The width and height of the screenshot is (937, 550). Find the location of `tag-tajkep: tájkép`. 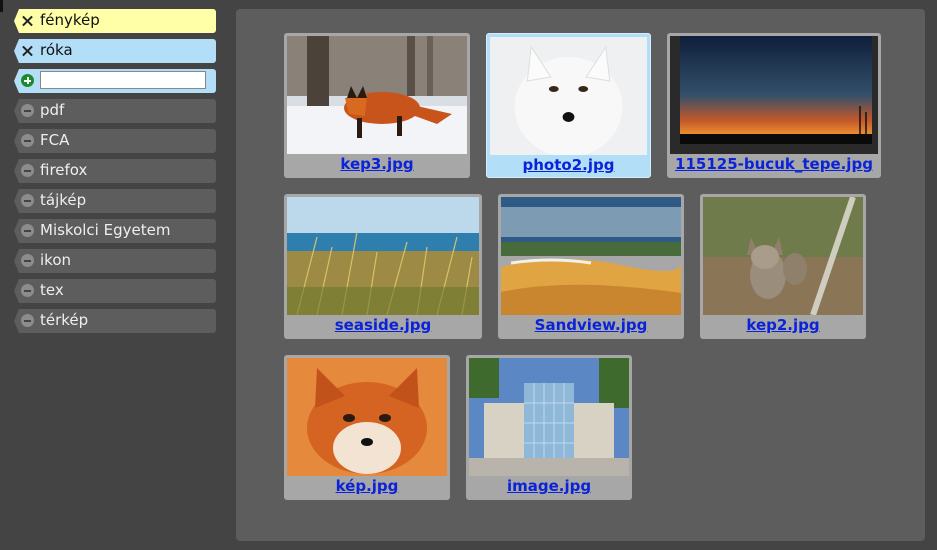

tag-tajkep: tájkép is located at coordinates (115, 201).